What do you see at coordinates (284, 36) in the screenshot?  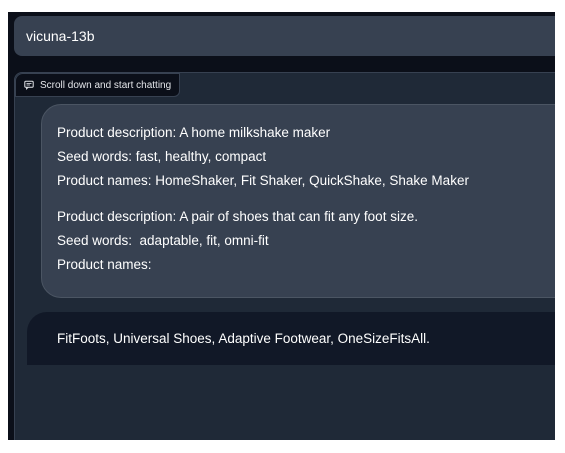 I see `model-selector: vicuna-13b` at bounding box center [284, 36].